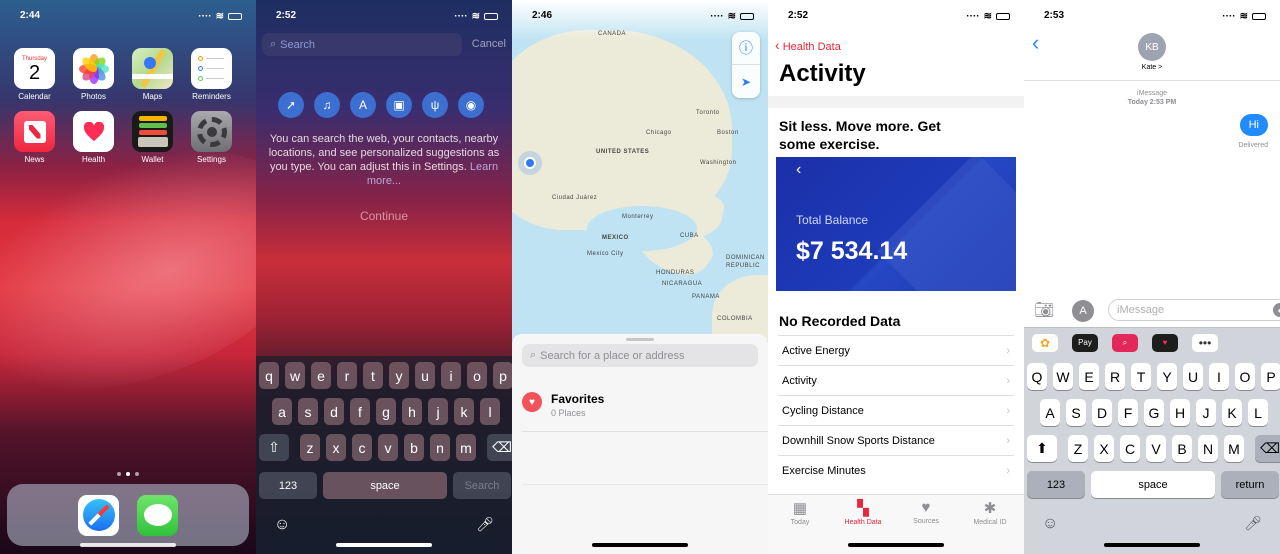  What do you see at coordinates (152, 74) in the screenshot?
I see `app-maps: Maps` at bounding box center [152, 74].